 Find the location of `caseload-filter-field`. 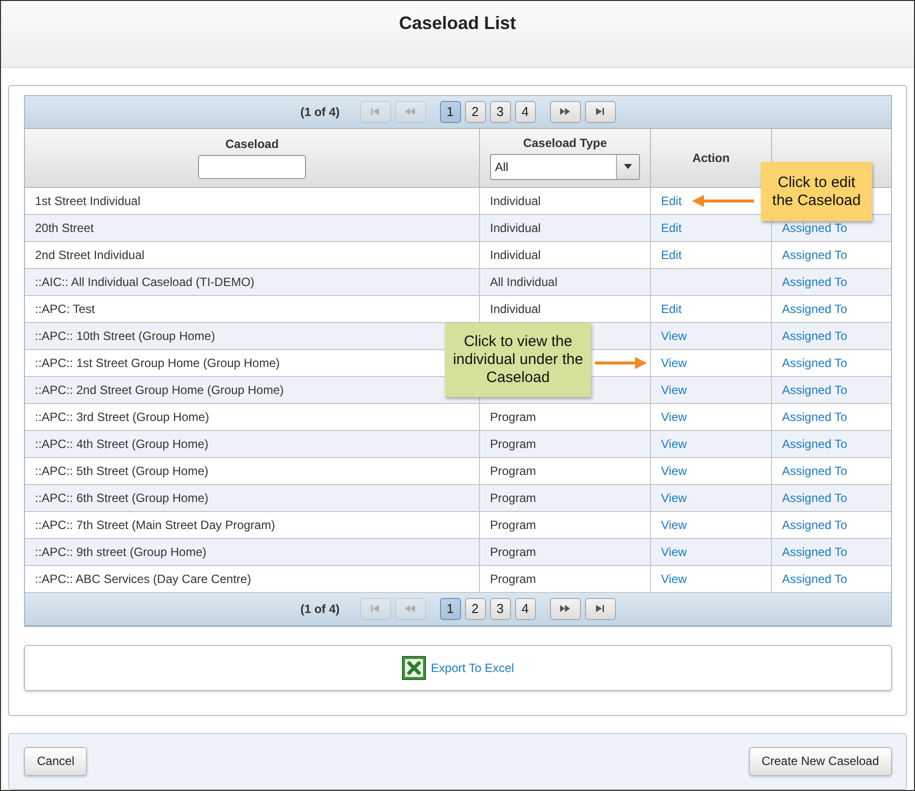

caseload-filter-field is located at coordinates (252, 166).